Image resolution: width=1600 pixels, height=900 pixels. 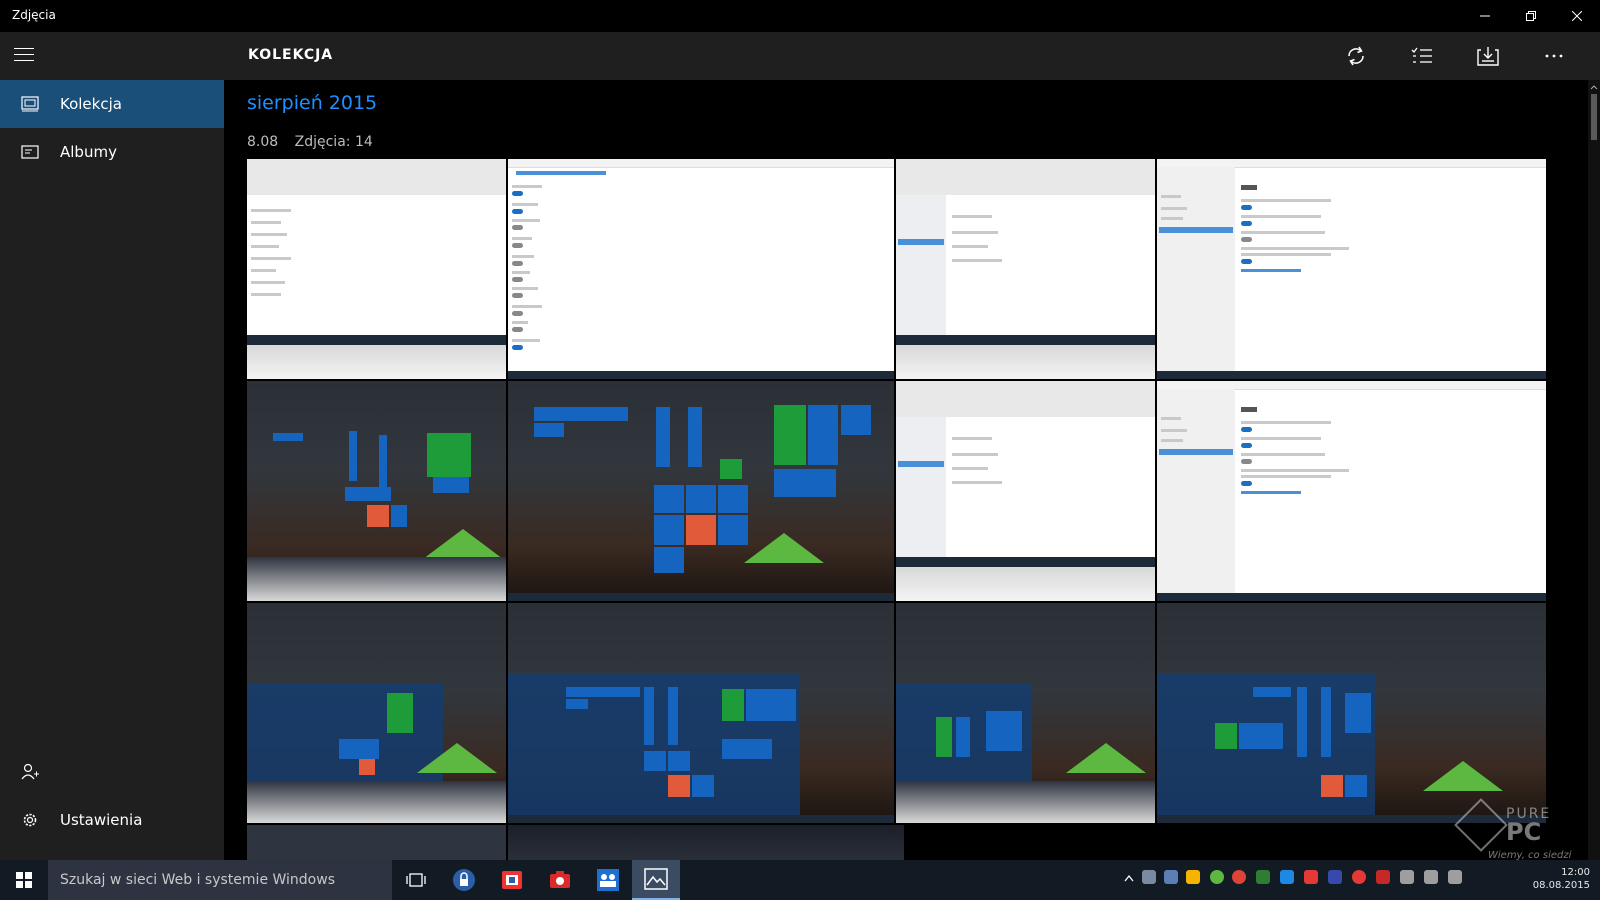 What do you see at coordinates (197, 880) in the screenshot?
I see `search-placeholder: Szukaj w sieci Web i systemie Windows` at bounding box center [197, 880].